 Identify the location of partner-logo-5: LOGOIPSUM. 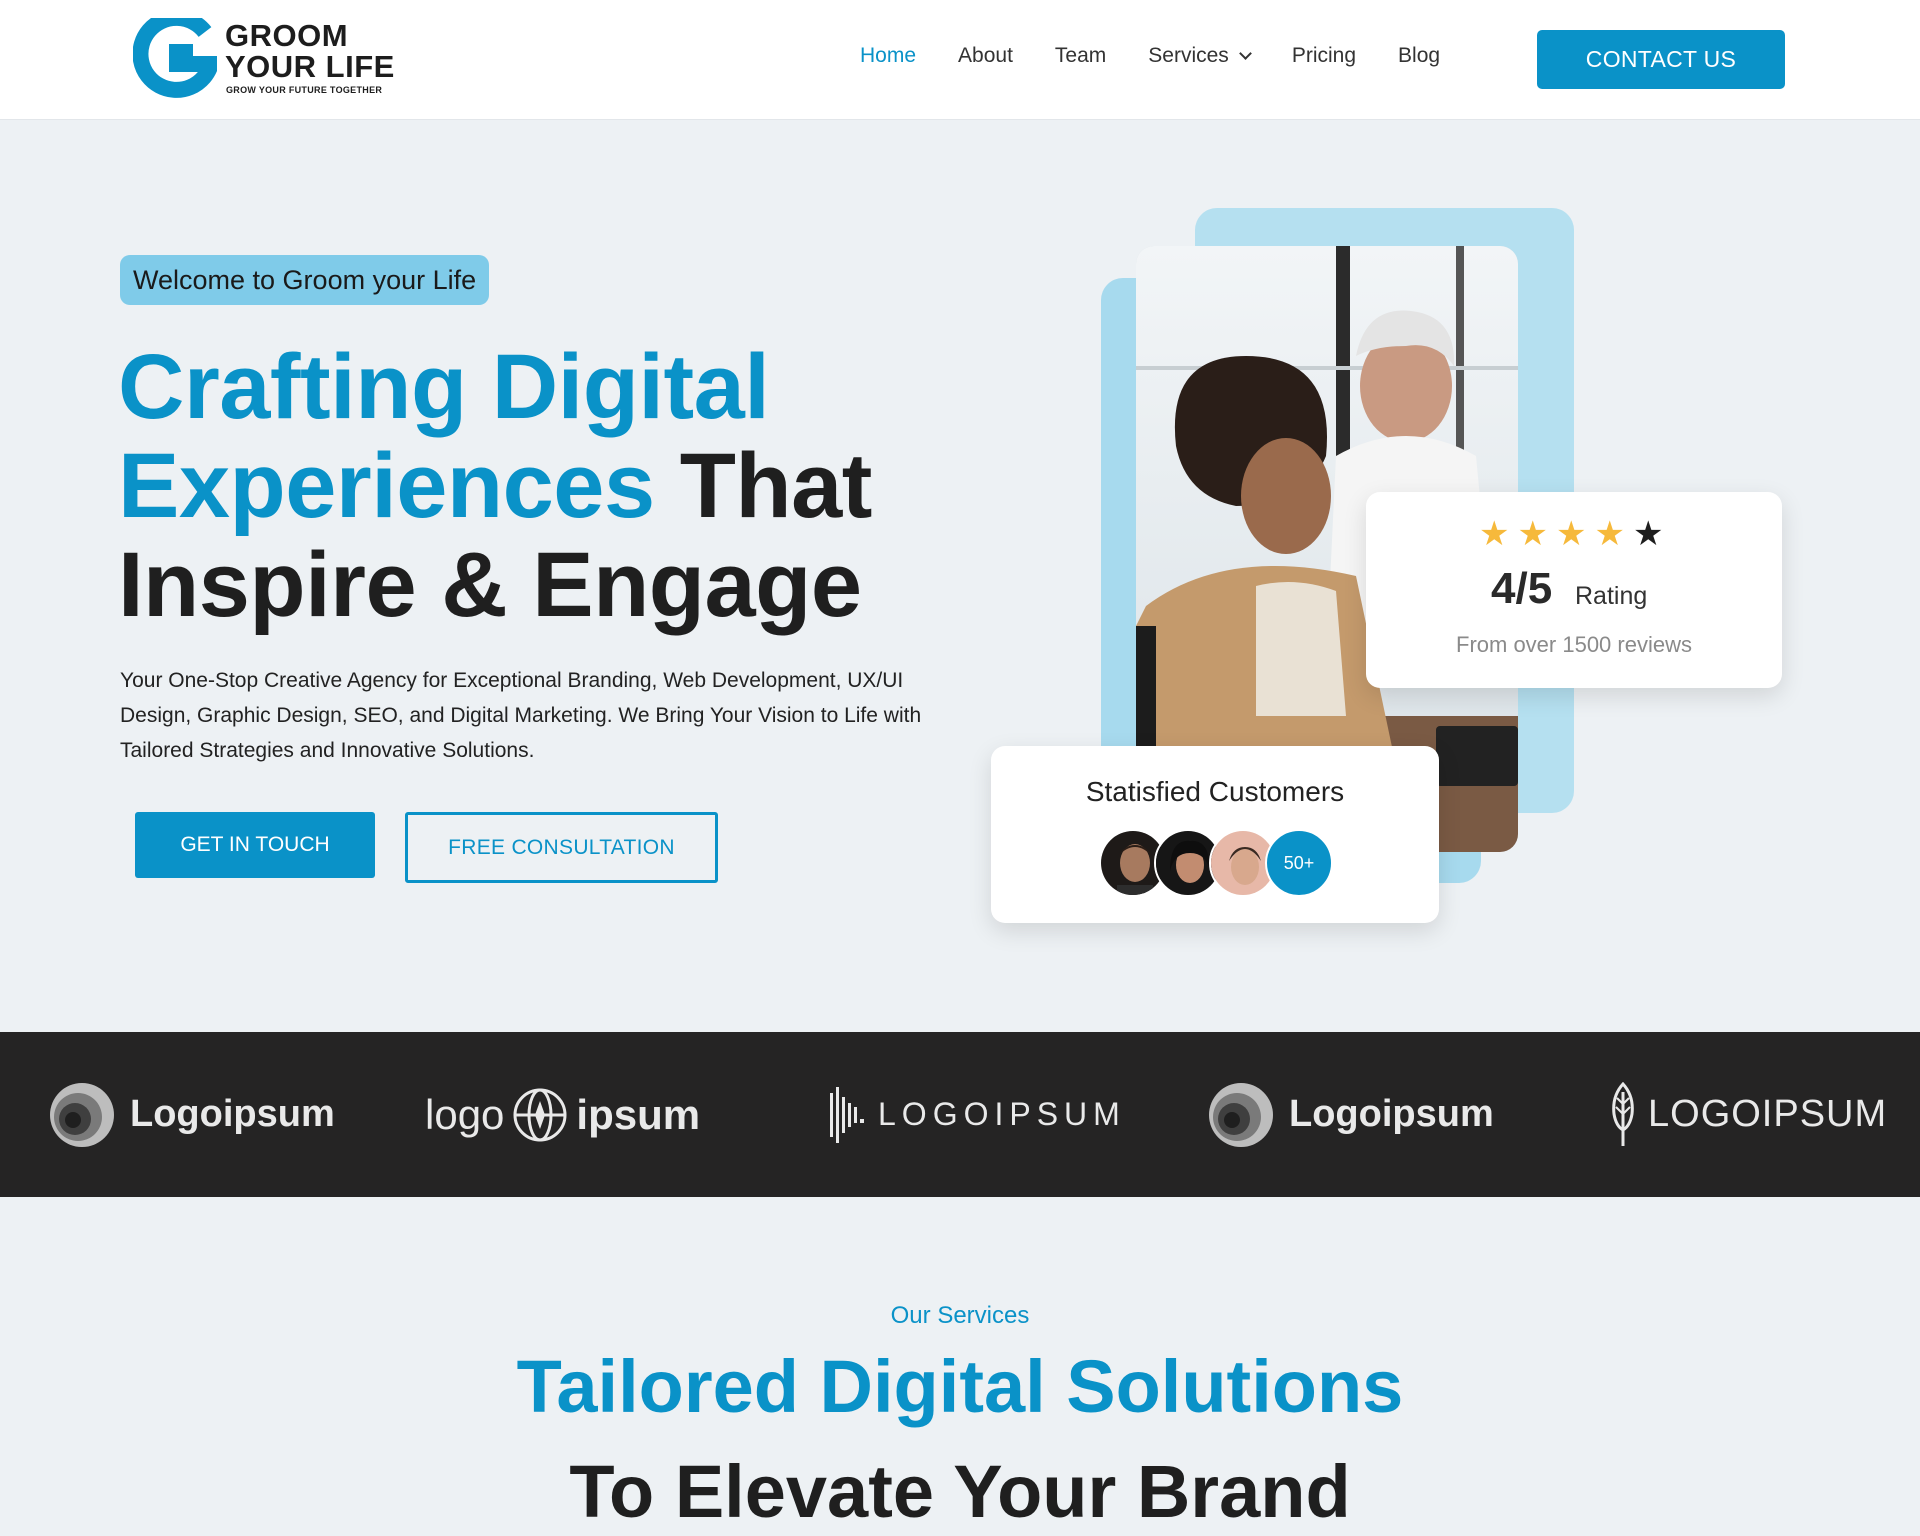
(1748, 1114).